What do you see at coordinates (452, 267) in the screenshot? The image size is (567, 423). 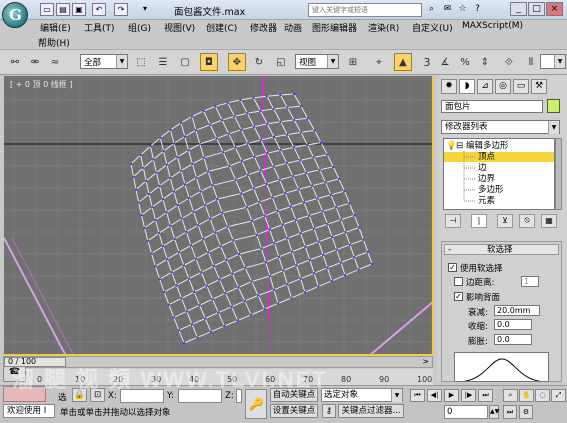 I see `use-soft-selection-checkbox: ✓` at bounding box center [452, 267].